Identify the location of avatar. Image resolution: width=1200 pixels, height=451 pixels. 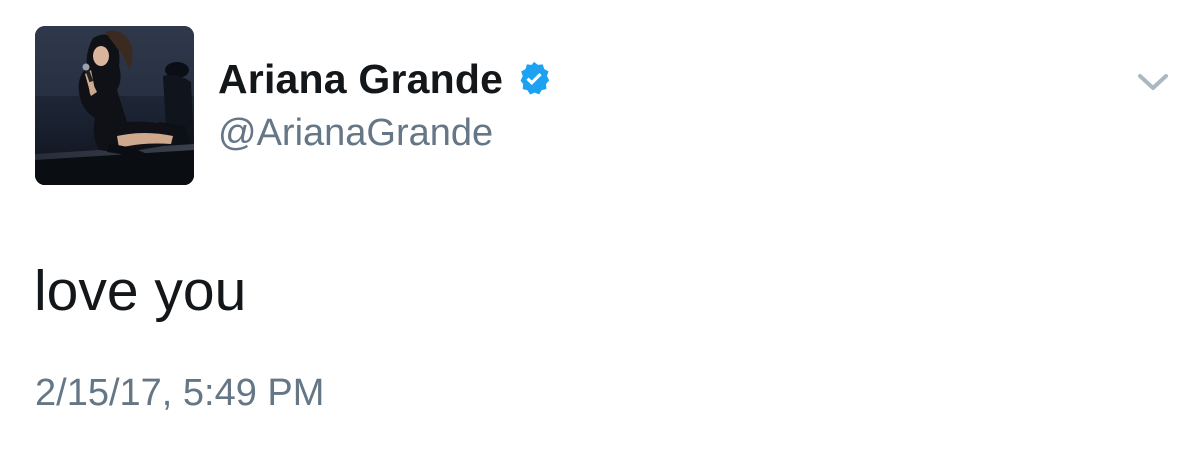
(114, 105).